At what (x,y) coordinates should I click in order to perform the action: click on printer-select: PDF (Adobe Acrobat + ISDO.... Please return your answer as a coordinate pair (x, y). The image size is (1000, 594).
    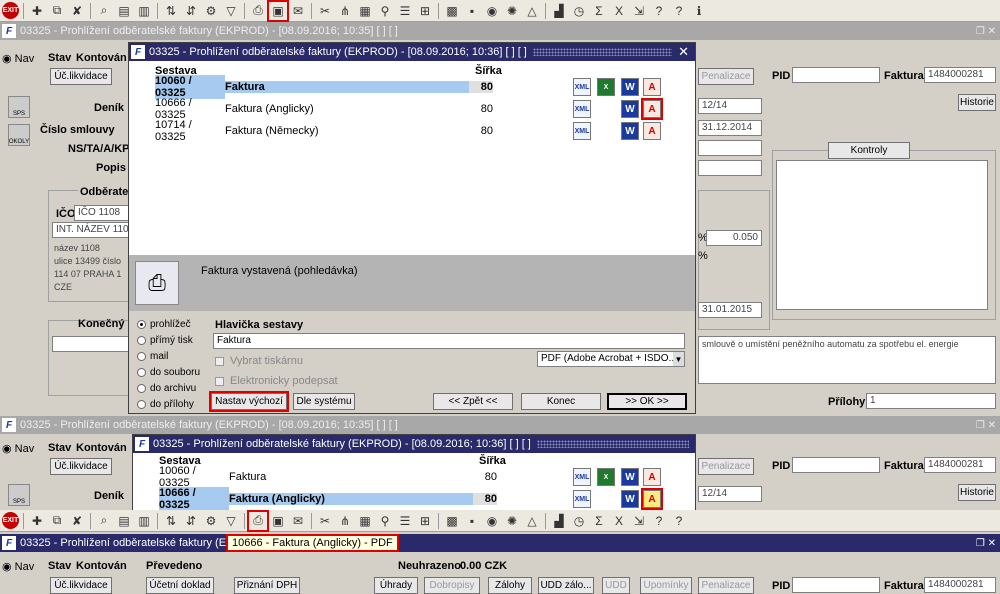
    Looking at the image, I should click on (611, 359).